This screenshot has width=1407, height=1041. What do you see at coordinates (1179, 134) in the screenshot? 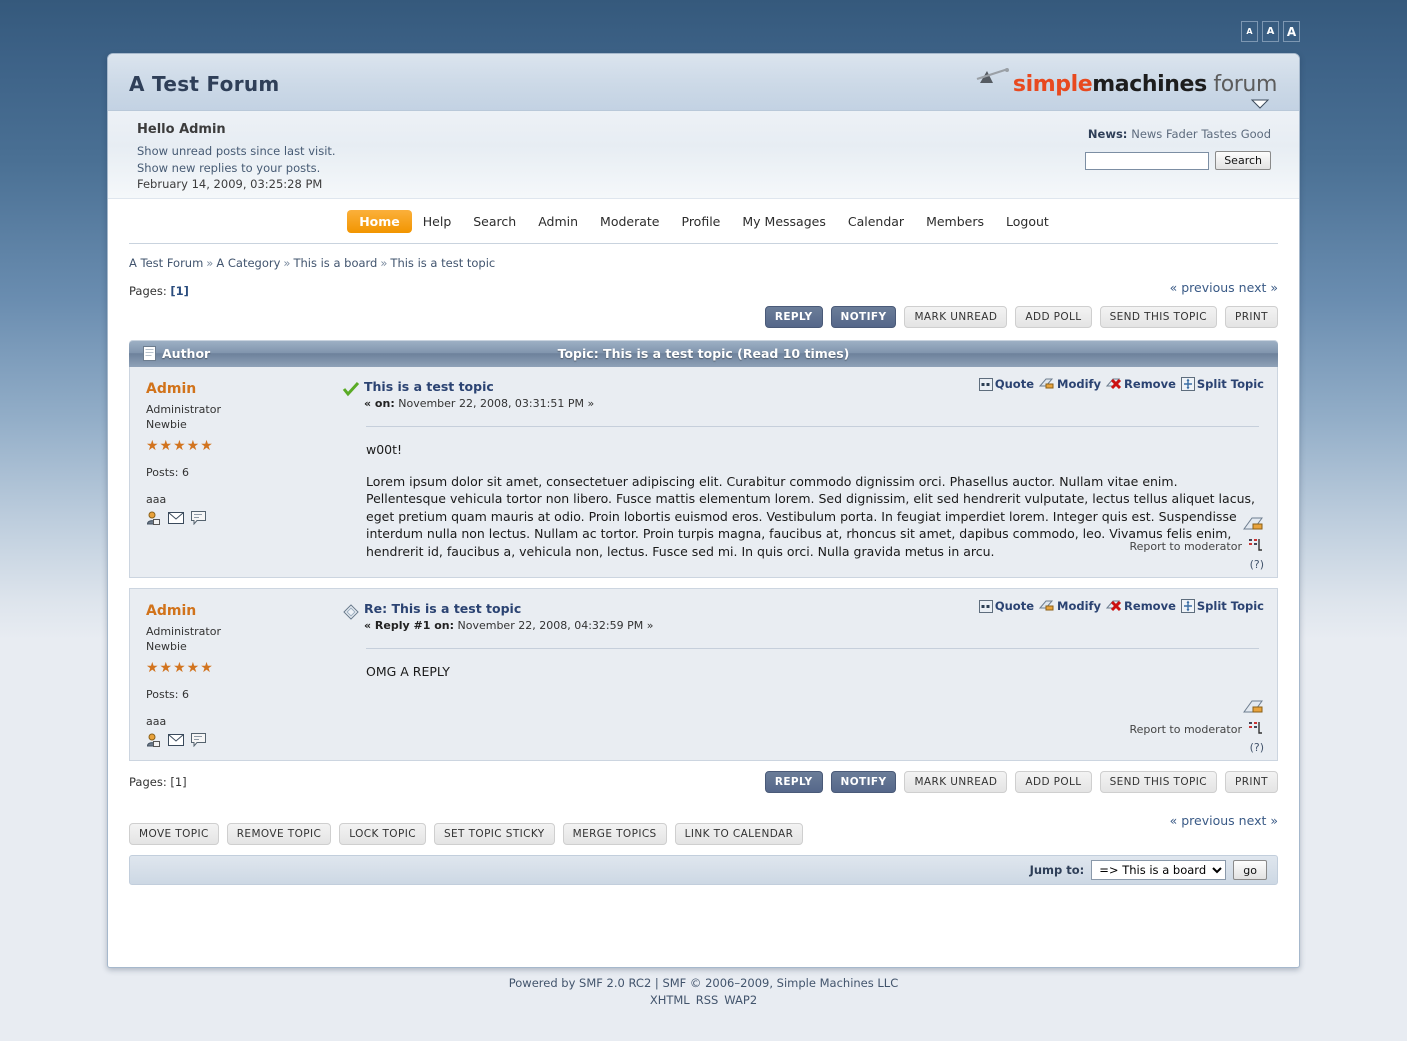
I see `news-block: News: News Fader Tastes Good` at bounding box center [1179, 134].